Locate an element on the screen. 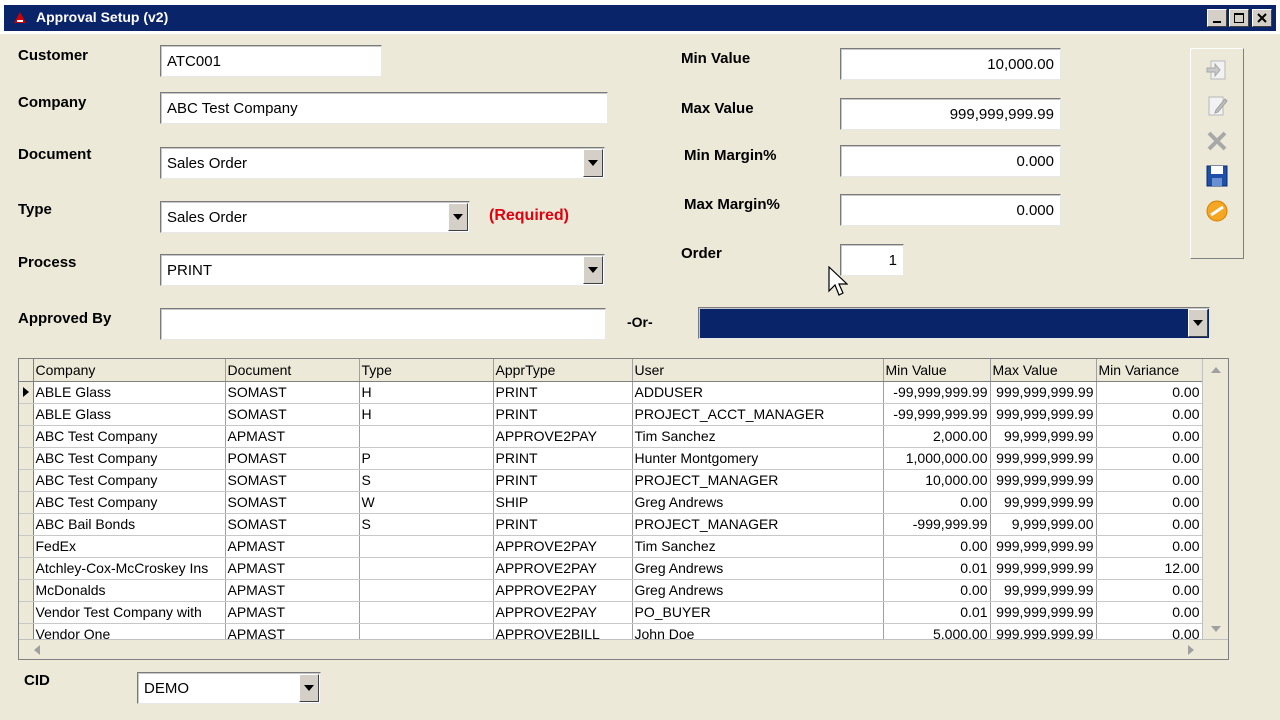 The width and height of the screenshot is (1280, 720). vertical-scrollbar is located at coordinates (1215, 499).